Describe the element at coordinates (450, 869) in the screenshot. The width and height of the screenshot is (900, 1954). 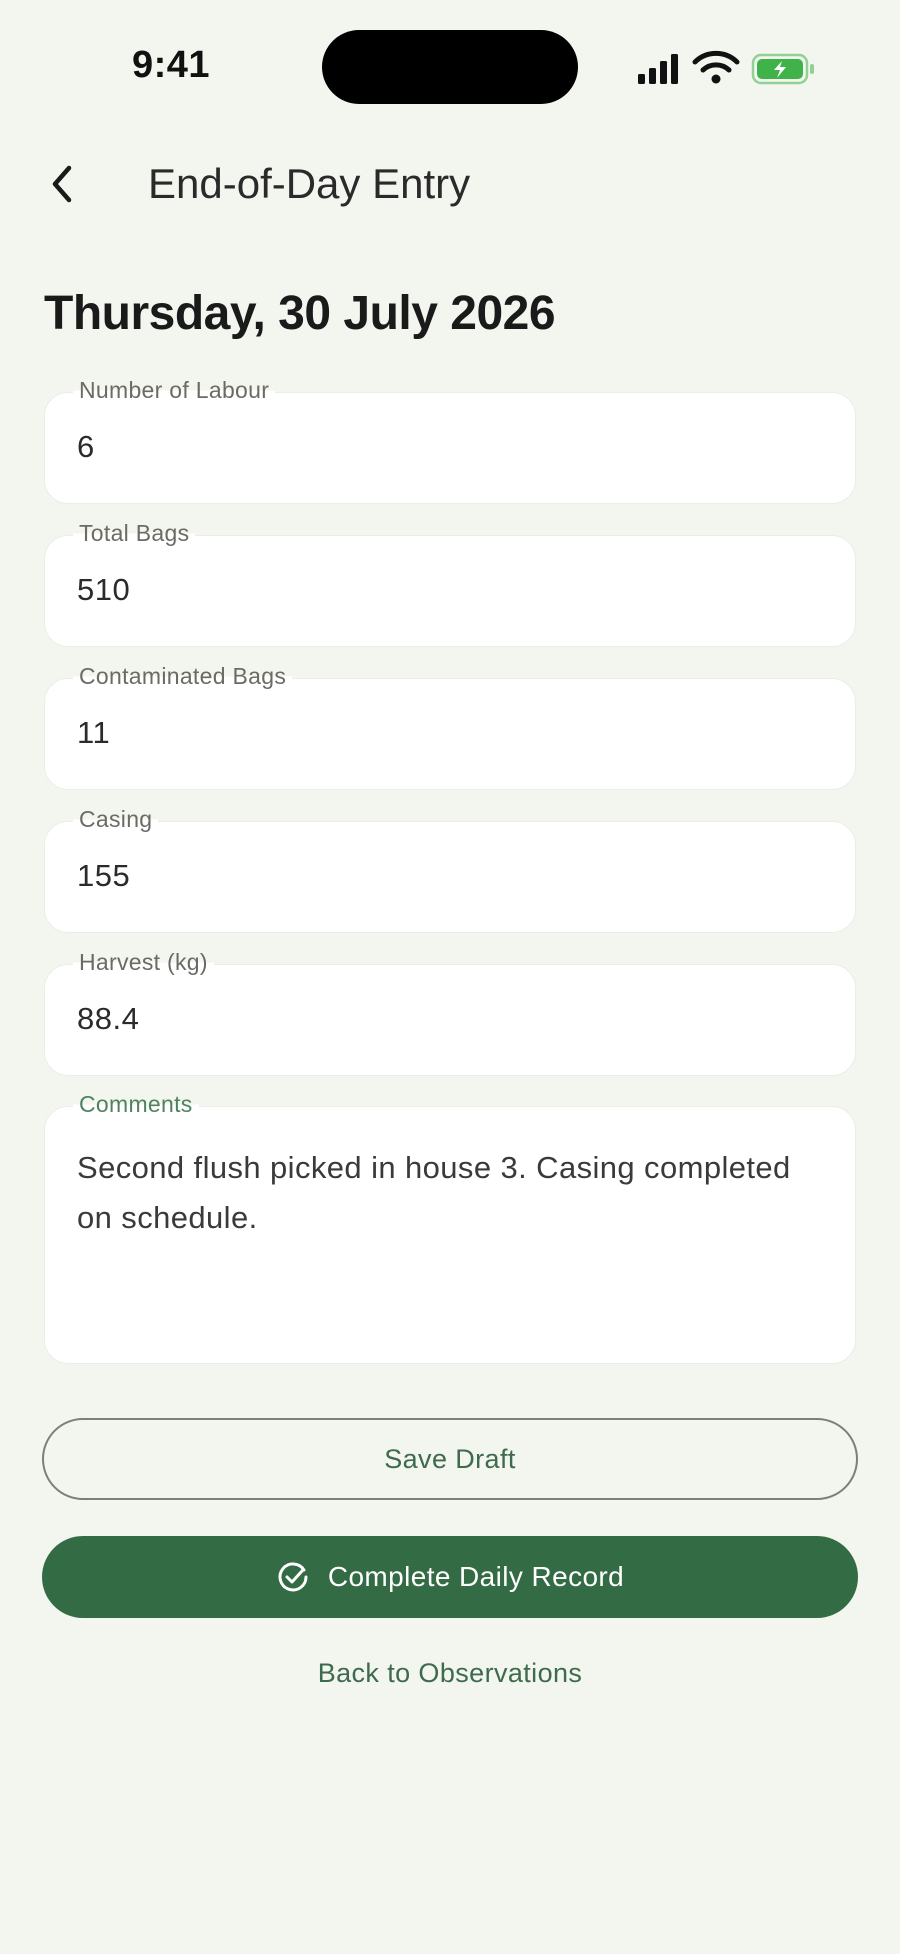
I see `casing-field: Casing 155` at that location.